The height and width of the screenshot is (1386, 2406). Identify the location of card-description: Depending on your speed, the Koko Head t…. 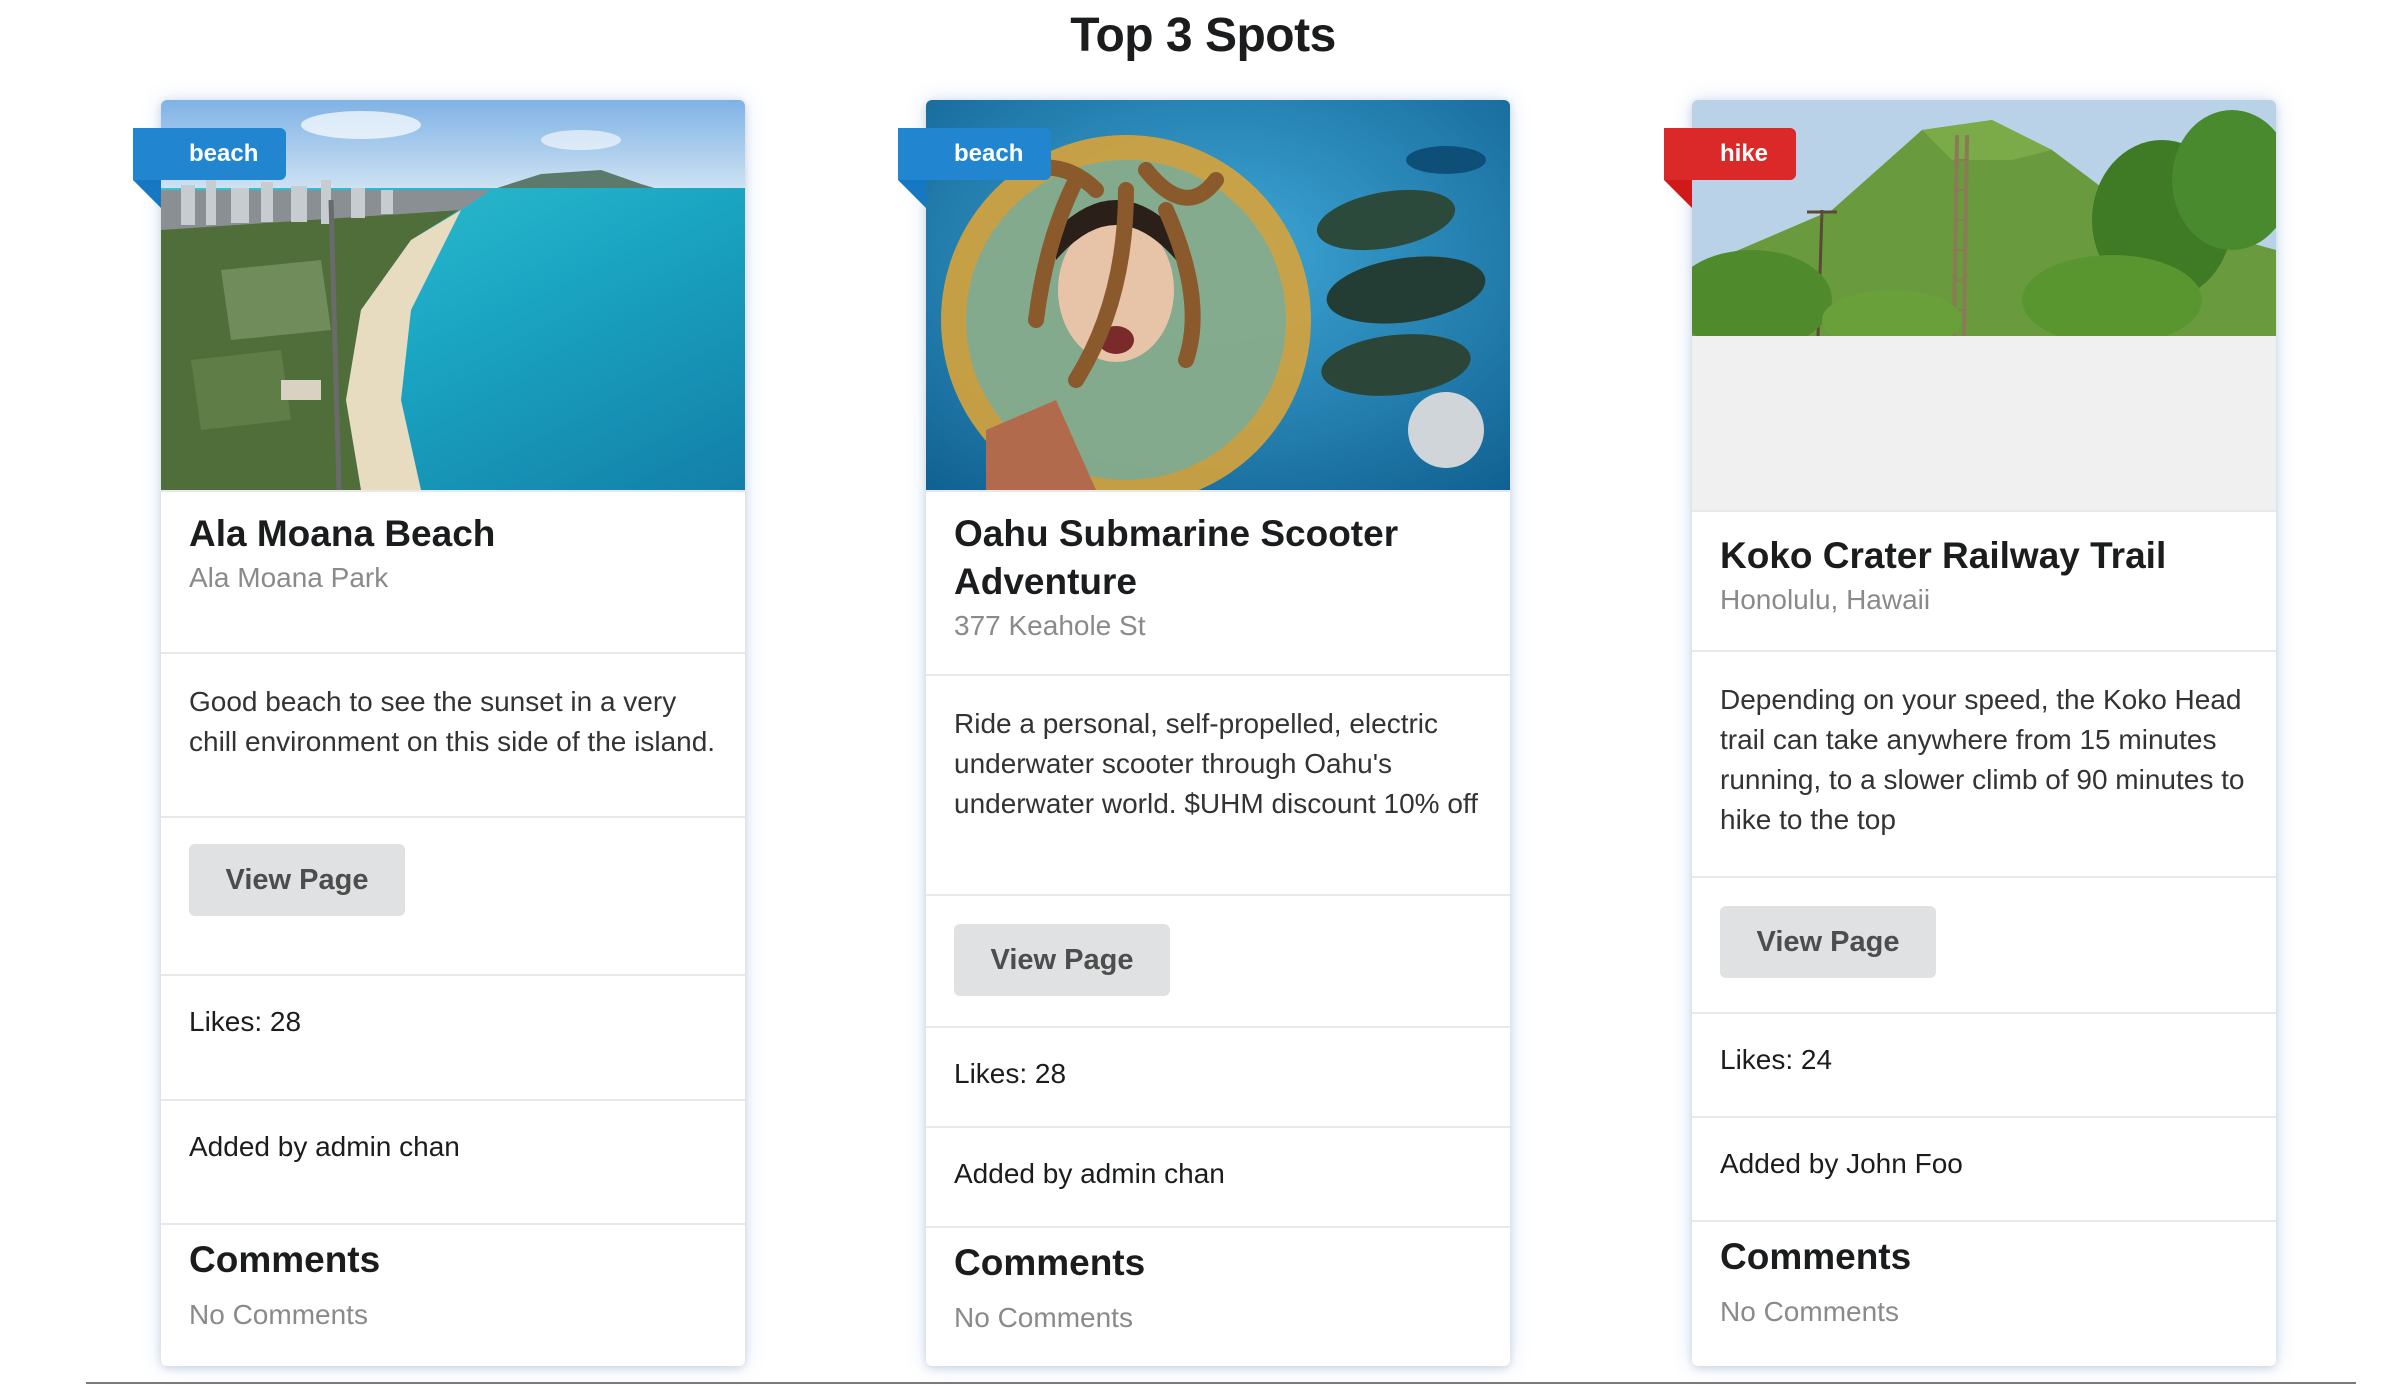
(1982, 759).